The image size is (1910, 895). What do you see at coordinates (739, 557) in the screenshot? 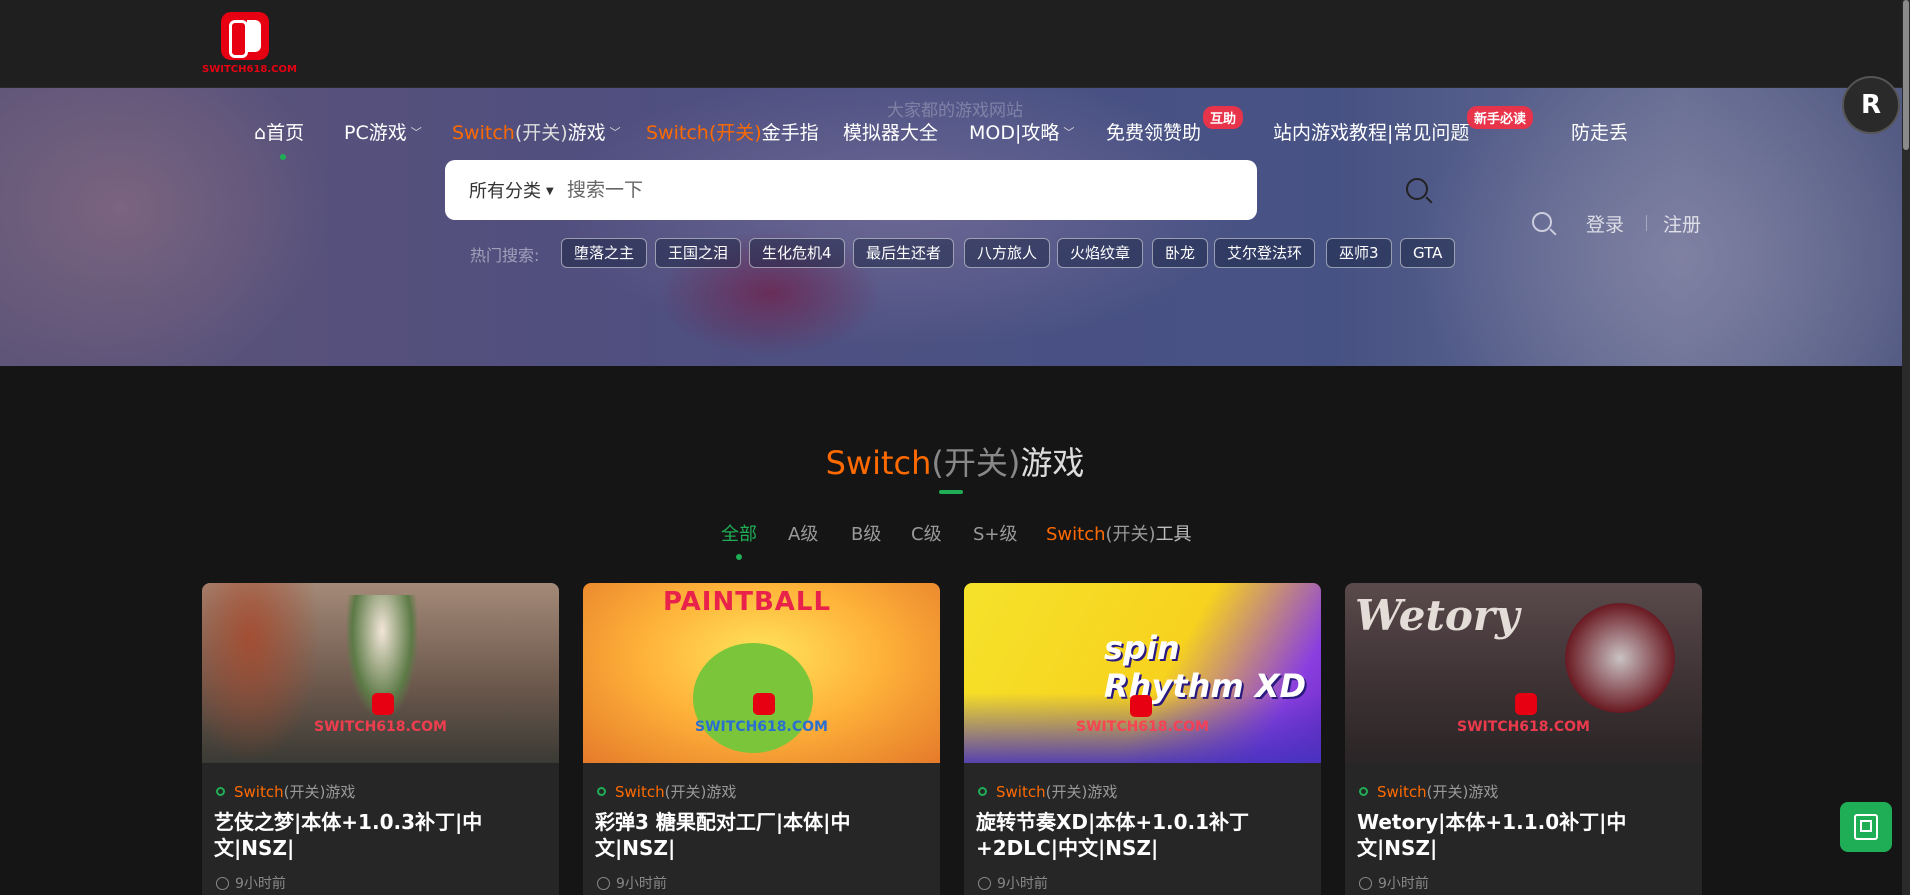
I see `filter-active-indicator` at bounding box center [739, 557].